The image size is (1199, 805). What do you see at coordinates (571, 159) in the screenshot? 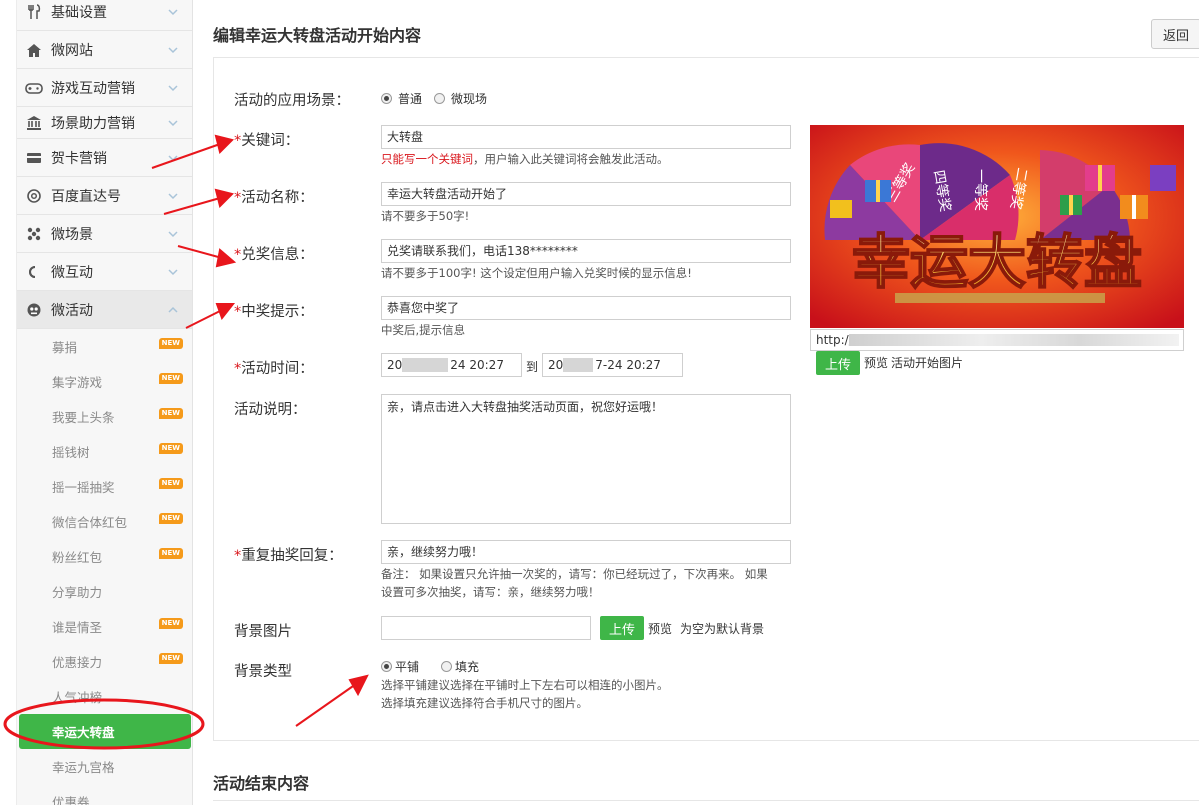
I see `hint-text: ，用户输入此关键词将会触发此活动。` at bounding box center [571, 159].